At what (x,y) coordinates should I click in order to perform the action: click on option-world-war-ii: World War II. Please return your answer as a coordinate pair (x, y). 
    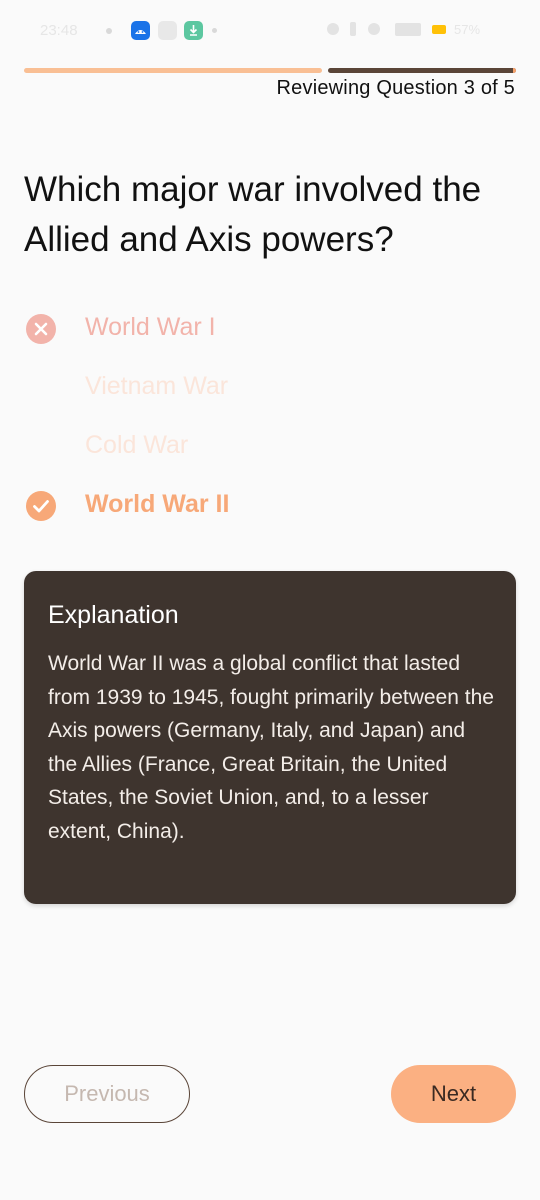
    Looking at the image, I should click on (269, 506).